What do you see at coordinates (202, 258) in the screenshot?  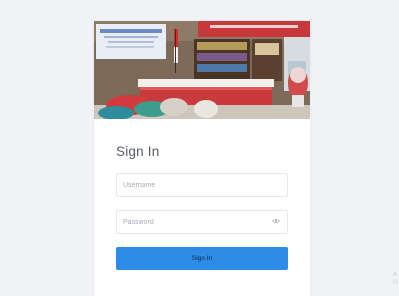 I see `signin-button: Sign In` at bounding box center [202, 258].